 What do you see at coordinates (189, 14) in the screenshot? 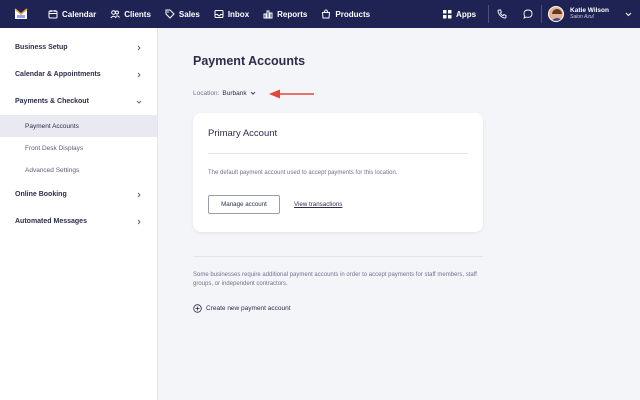
I see `nav-sales-label: Sales` at bounding box center [189, 14].